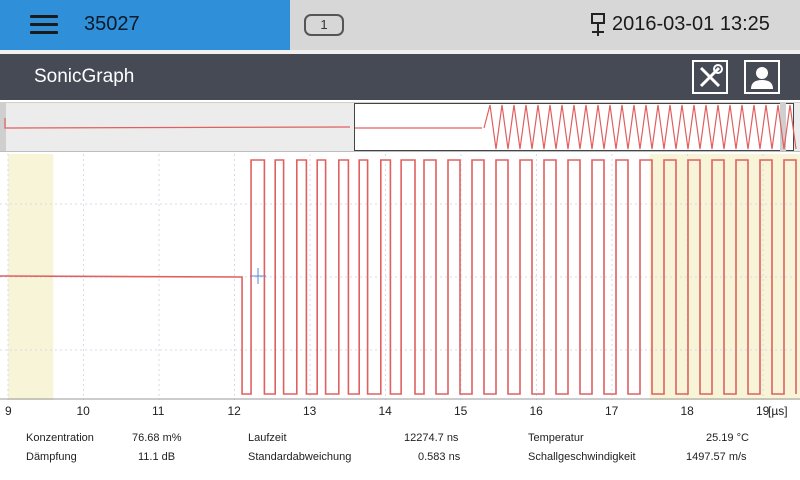 The image size is (800, 480). I want to click on x-tick-label: 11, so click(158, 411).